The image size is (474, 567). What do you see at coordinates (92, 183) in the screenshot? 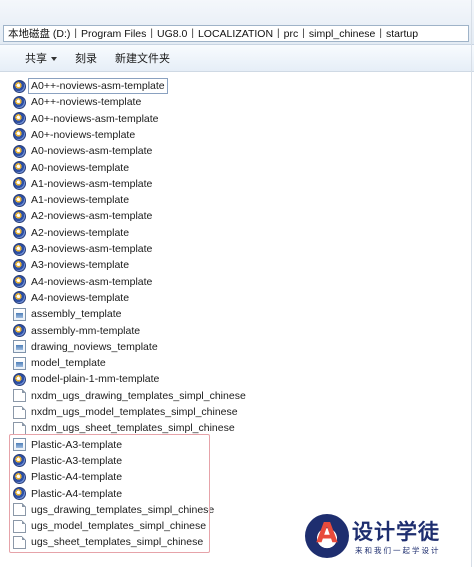
I see `file-name: A1-noviews-asm-template` at bounding box center [92, 183].